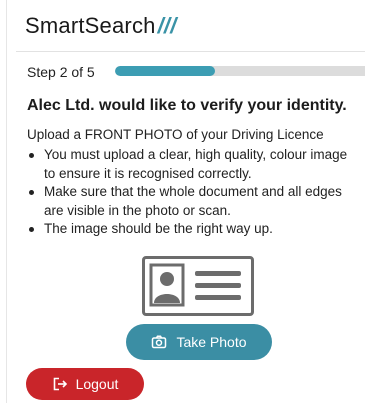 Image resolution: width=365 pixels, height=403 pixels. I want to click on brand-name: SmartSearch, so click(90, 25).